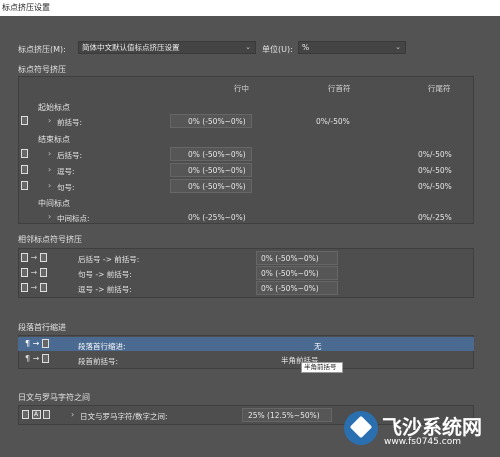  I want to click on ja-roman-icon: A, so click(36, 414).